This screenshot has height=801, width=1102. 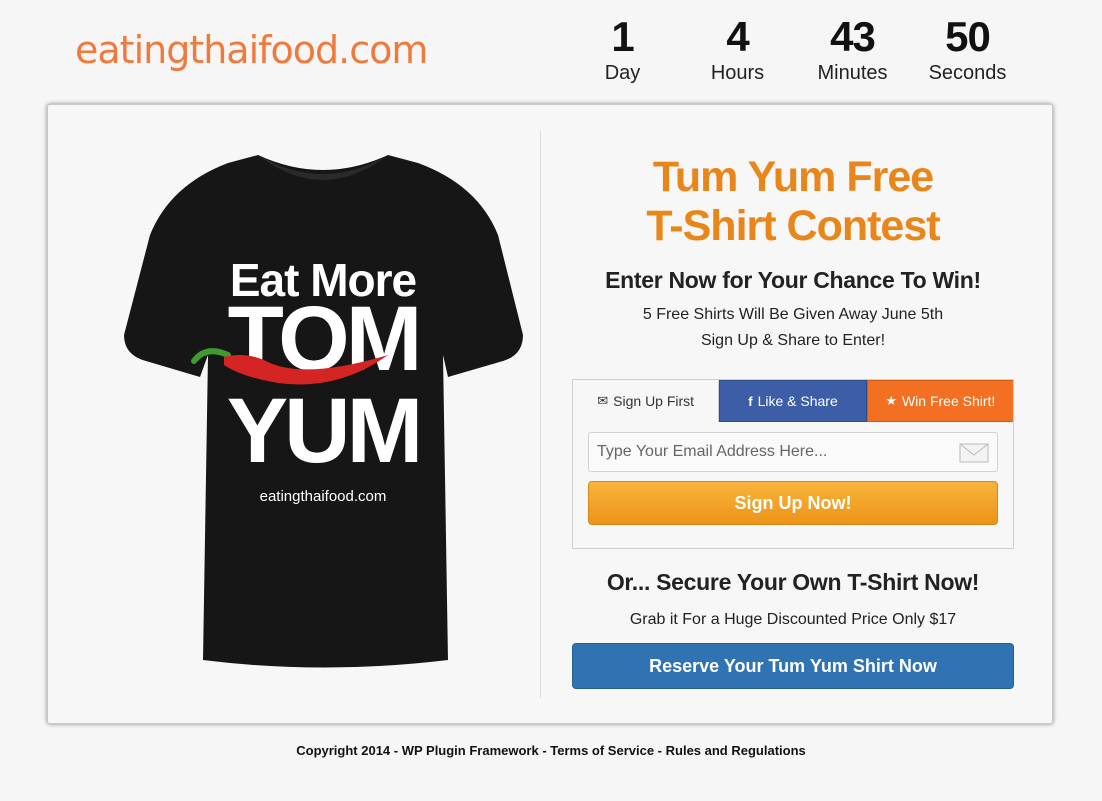 I want to click on tab-label: Win Free Shirt!, so click(x=948, y=401).